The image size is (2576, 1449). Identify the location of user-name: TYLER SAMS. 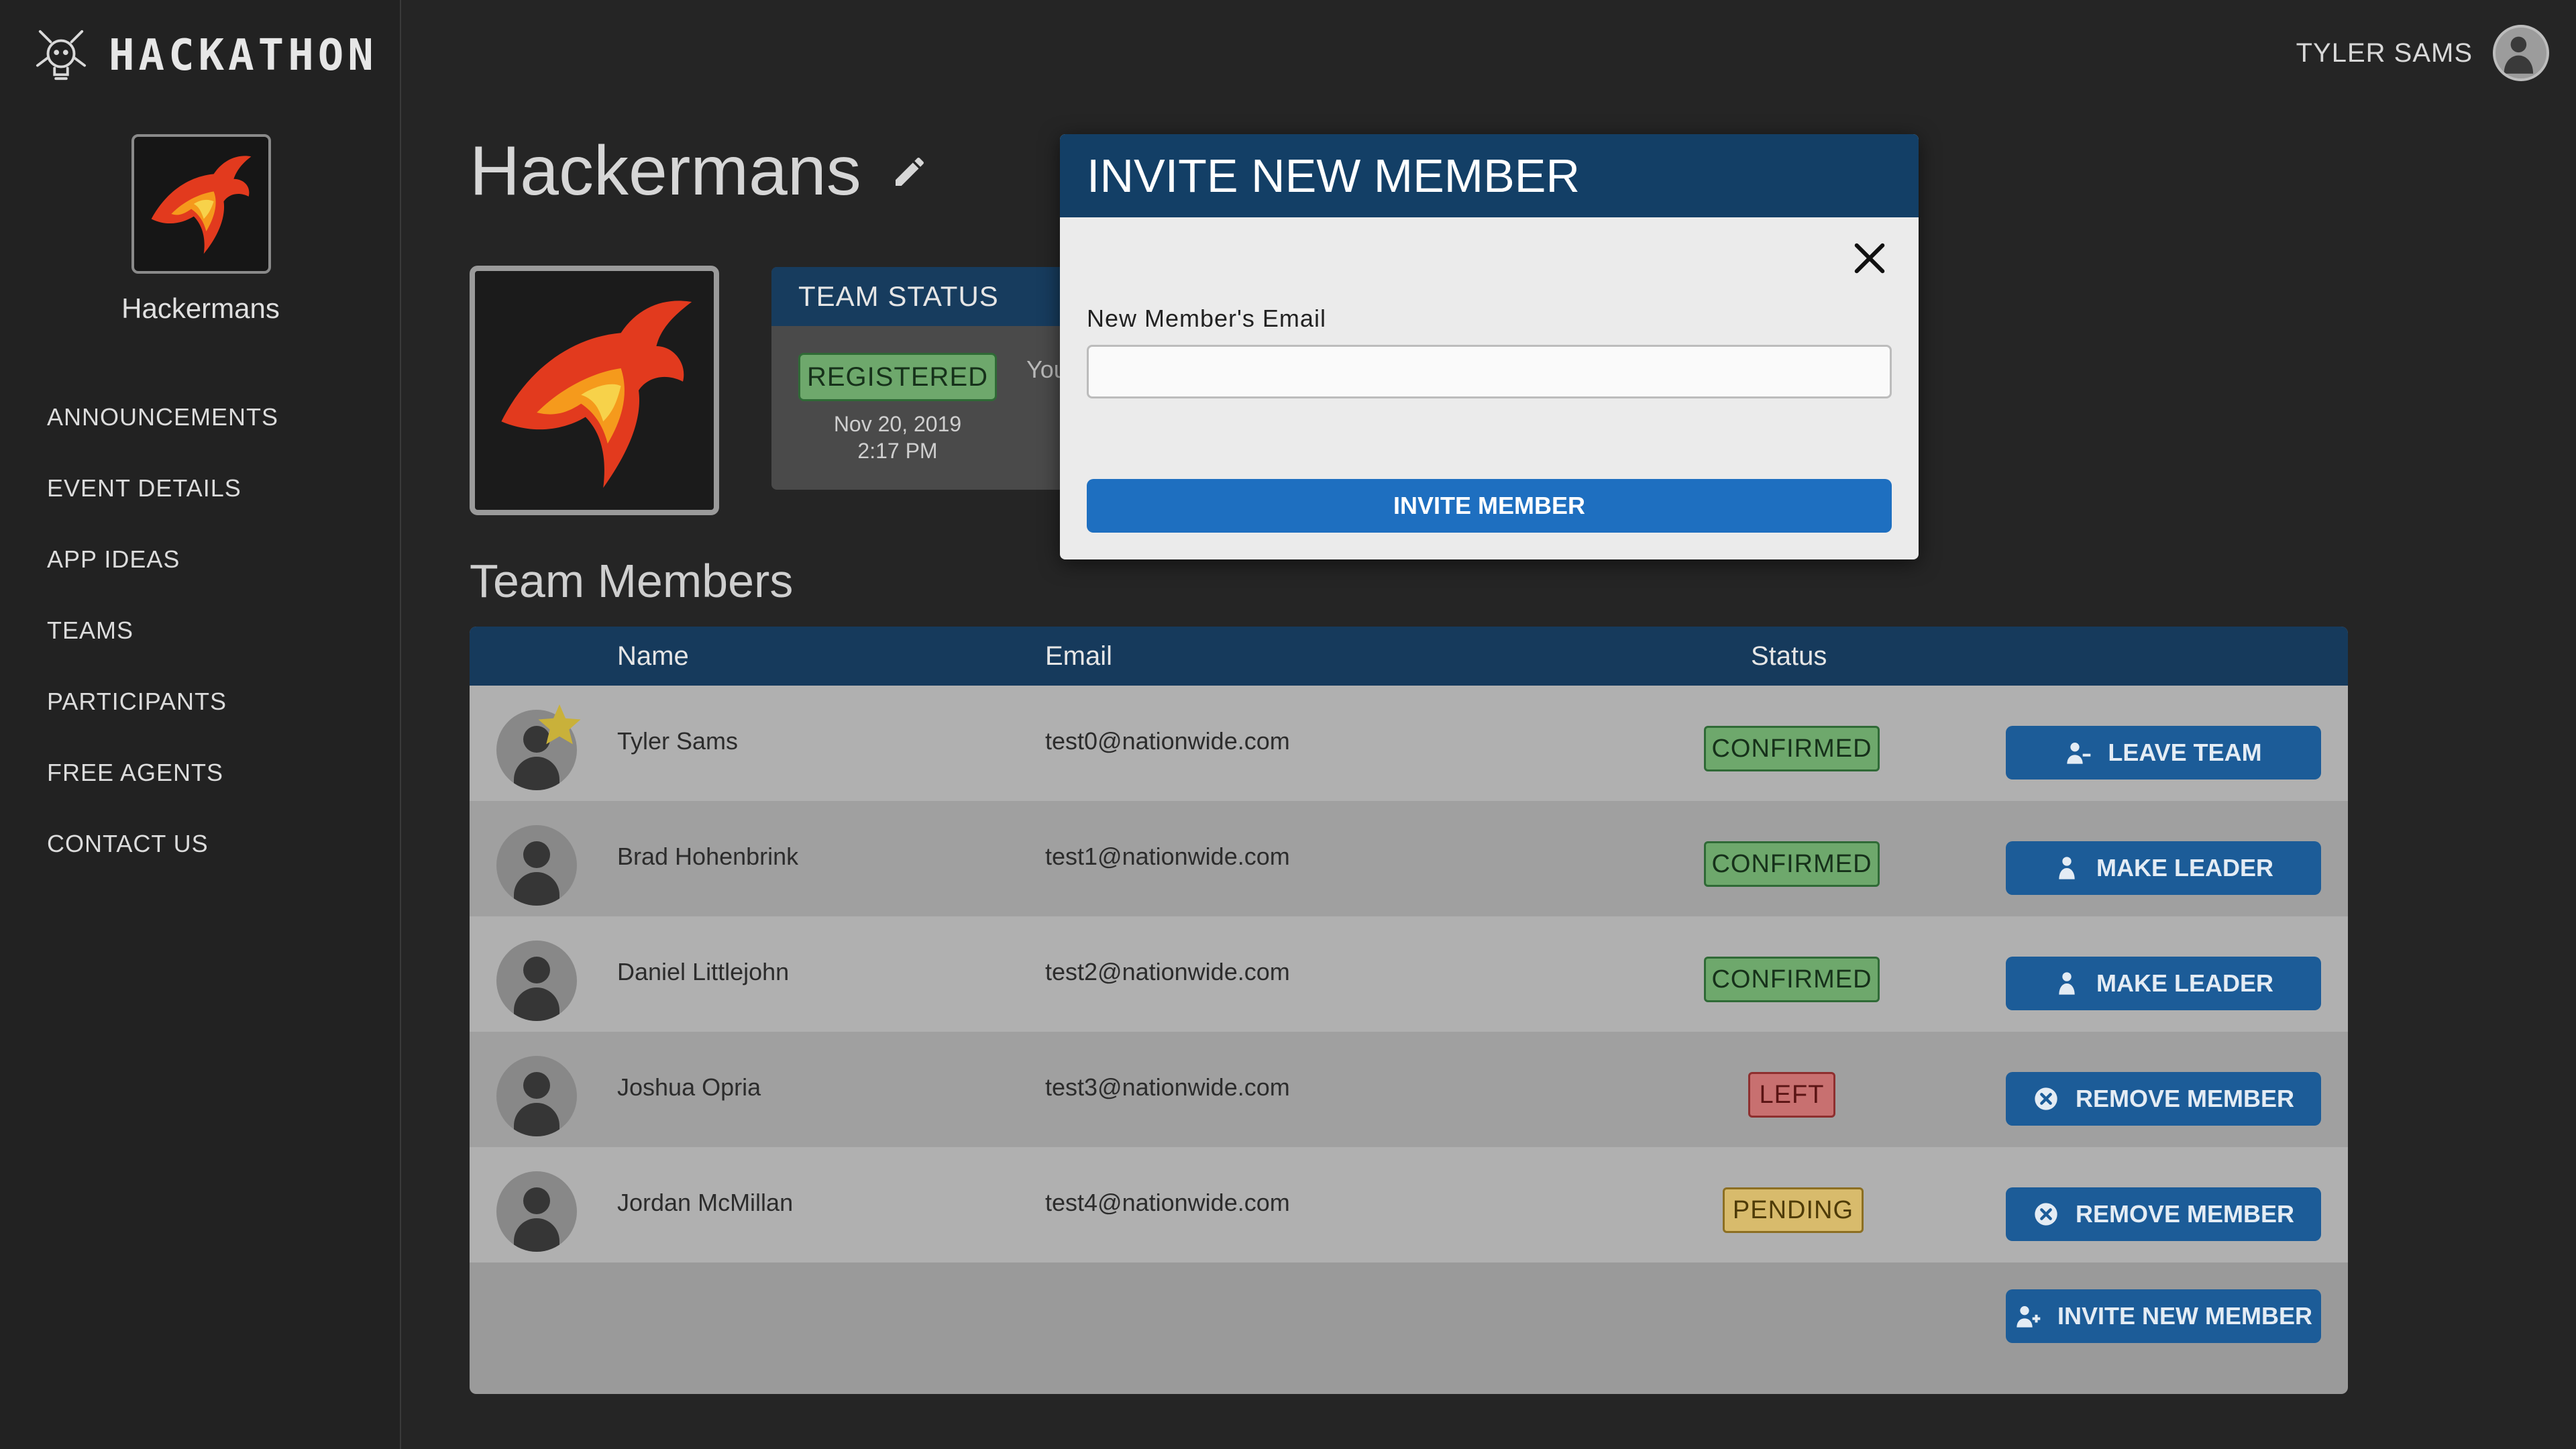
(2384, 53).